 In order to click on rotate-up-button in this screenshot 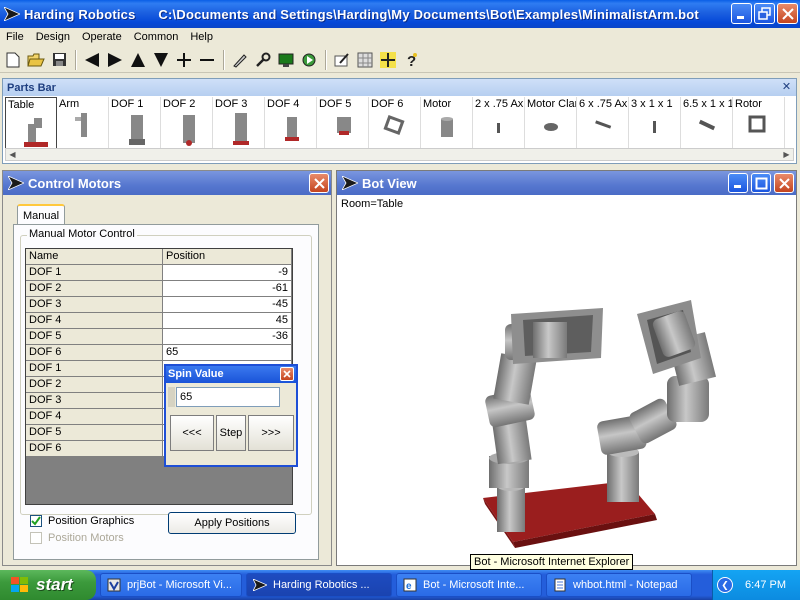, I will do `click(138, 60)`.